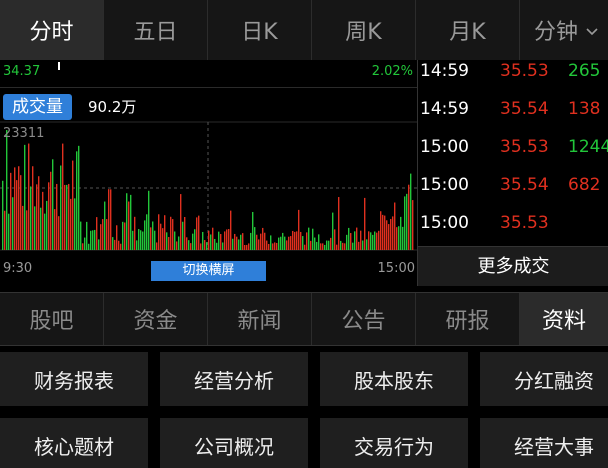  I want to click on tab-weekly-k: 周K, so click(364, 30).